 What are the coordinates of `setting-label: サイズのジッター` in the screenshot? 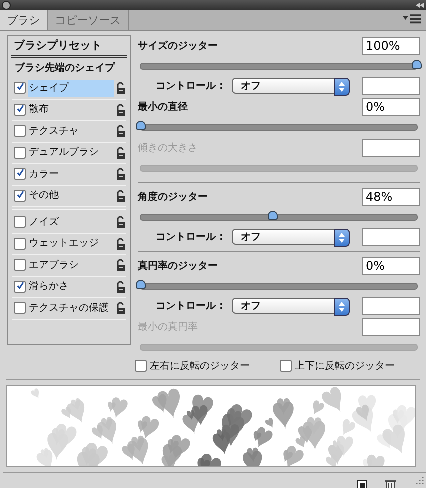 It's located at (178, 46).